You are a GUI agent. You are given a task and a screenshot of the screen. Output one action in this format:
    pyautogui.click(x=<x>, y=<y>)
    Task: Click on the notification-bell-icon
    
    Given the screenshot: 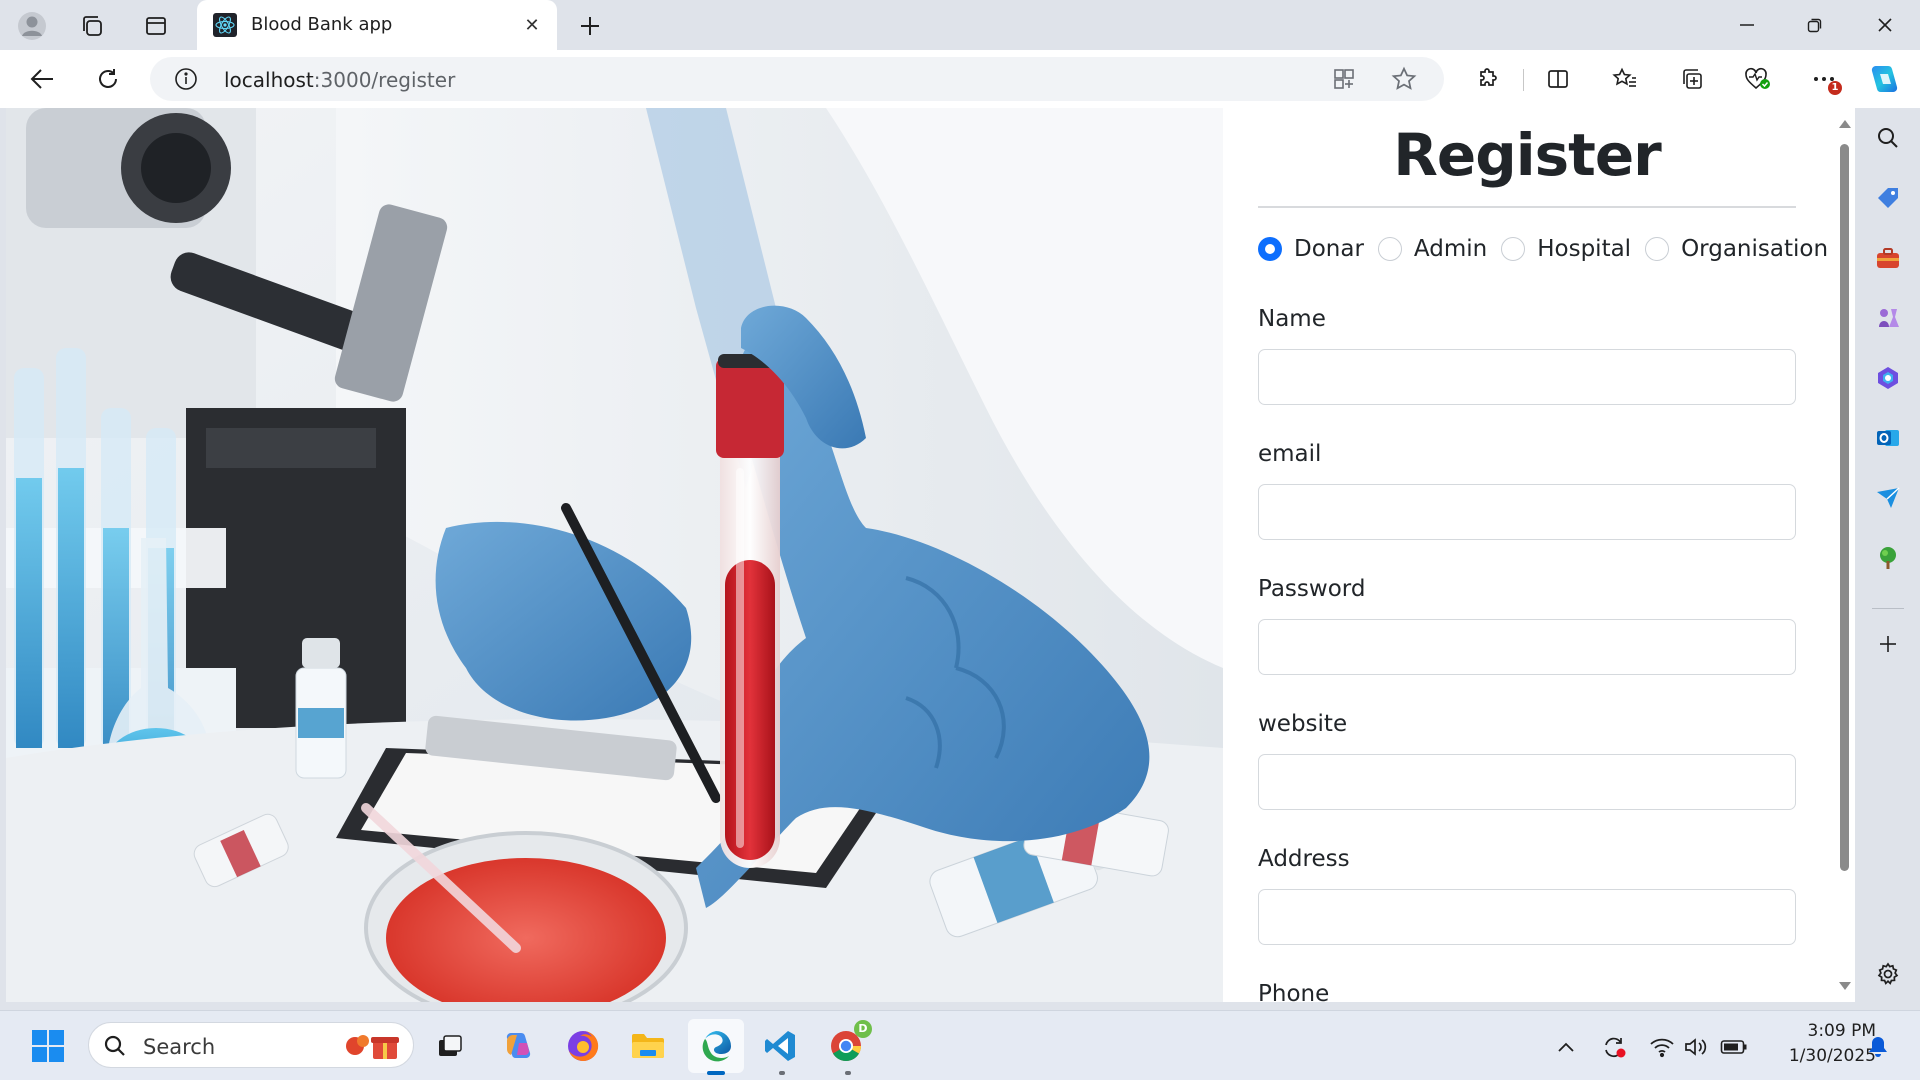 What is the action you would take?
    pyautogui.click(x=1878, y=1047)
    